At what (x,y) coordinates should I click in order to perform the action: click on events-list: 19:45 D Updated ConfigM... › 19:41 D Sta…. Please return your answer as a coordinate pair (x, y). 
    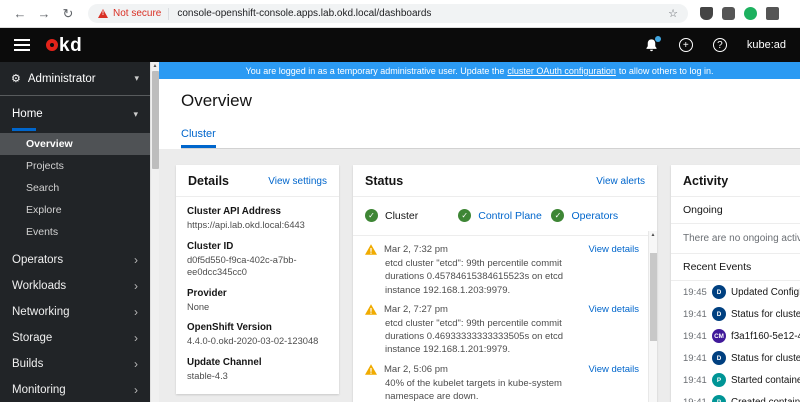
    Looking at the image, I should click on (735, 341).